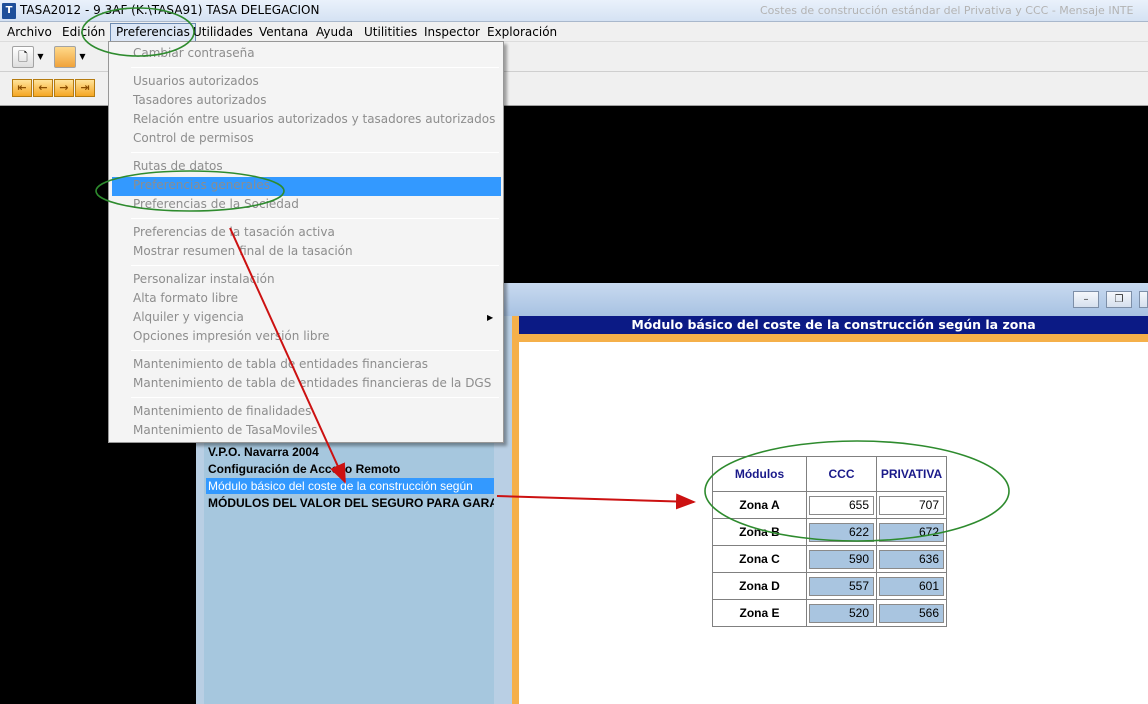 Image resolution: width=1148 pixels, height=704 pixels. What do you see at coordinates (243, 251) in the screenshot?
I see `menu-item-mostrar-resumen: Mostrar resumen final de la tasación` at bounding box center [243, 251].